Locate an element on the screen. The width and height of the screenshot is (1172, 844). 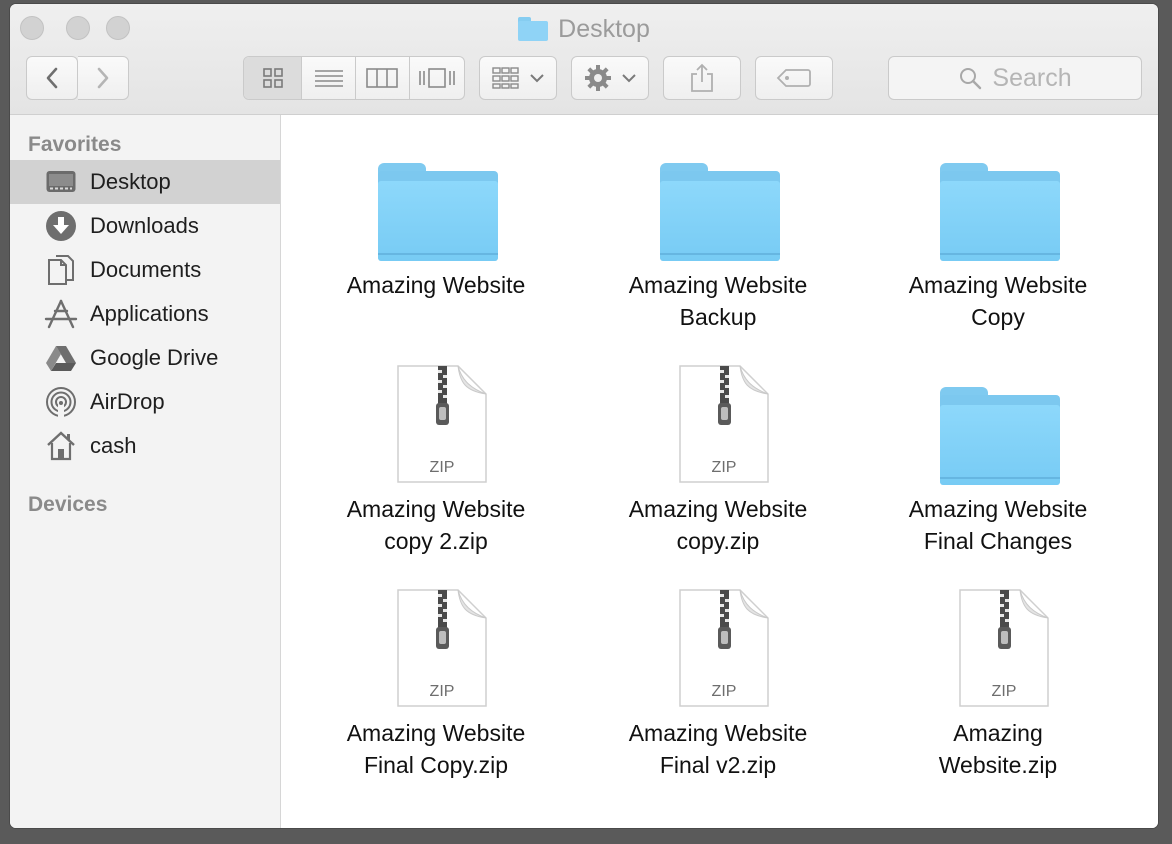
toolbar: Desktop Search is located at coordinates (584, 59).